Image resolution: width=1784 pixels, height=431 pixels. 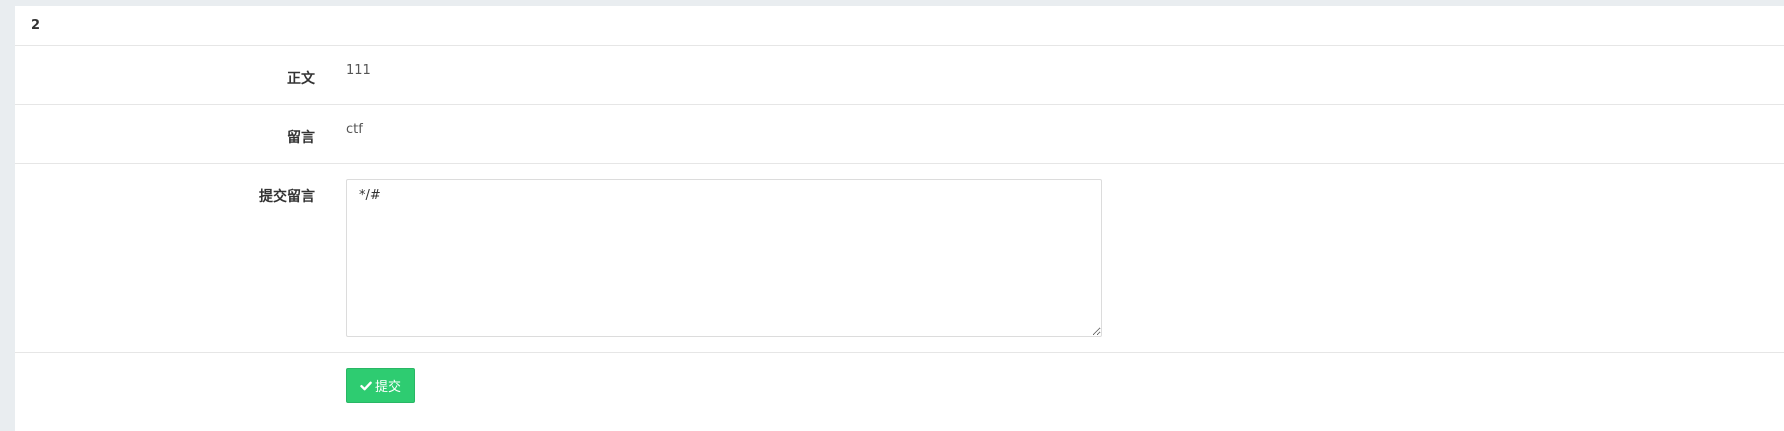 What do you see at coordinates (354, 129) in the screenshot?
I see `comment-value: ctf` at bounding box center [354, 129].